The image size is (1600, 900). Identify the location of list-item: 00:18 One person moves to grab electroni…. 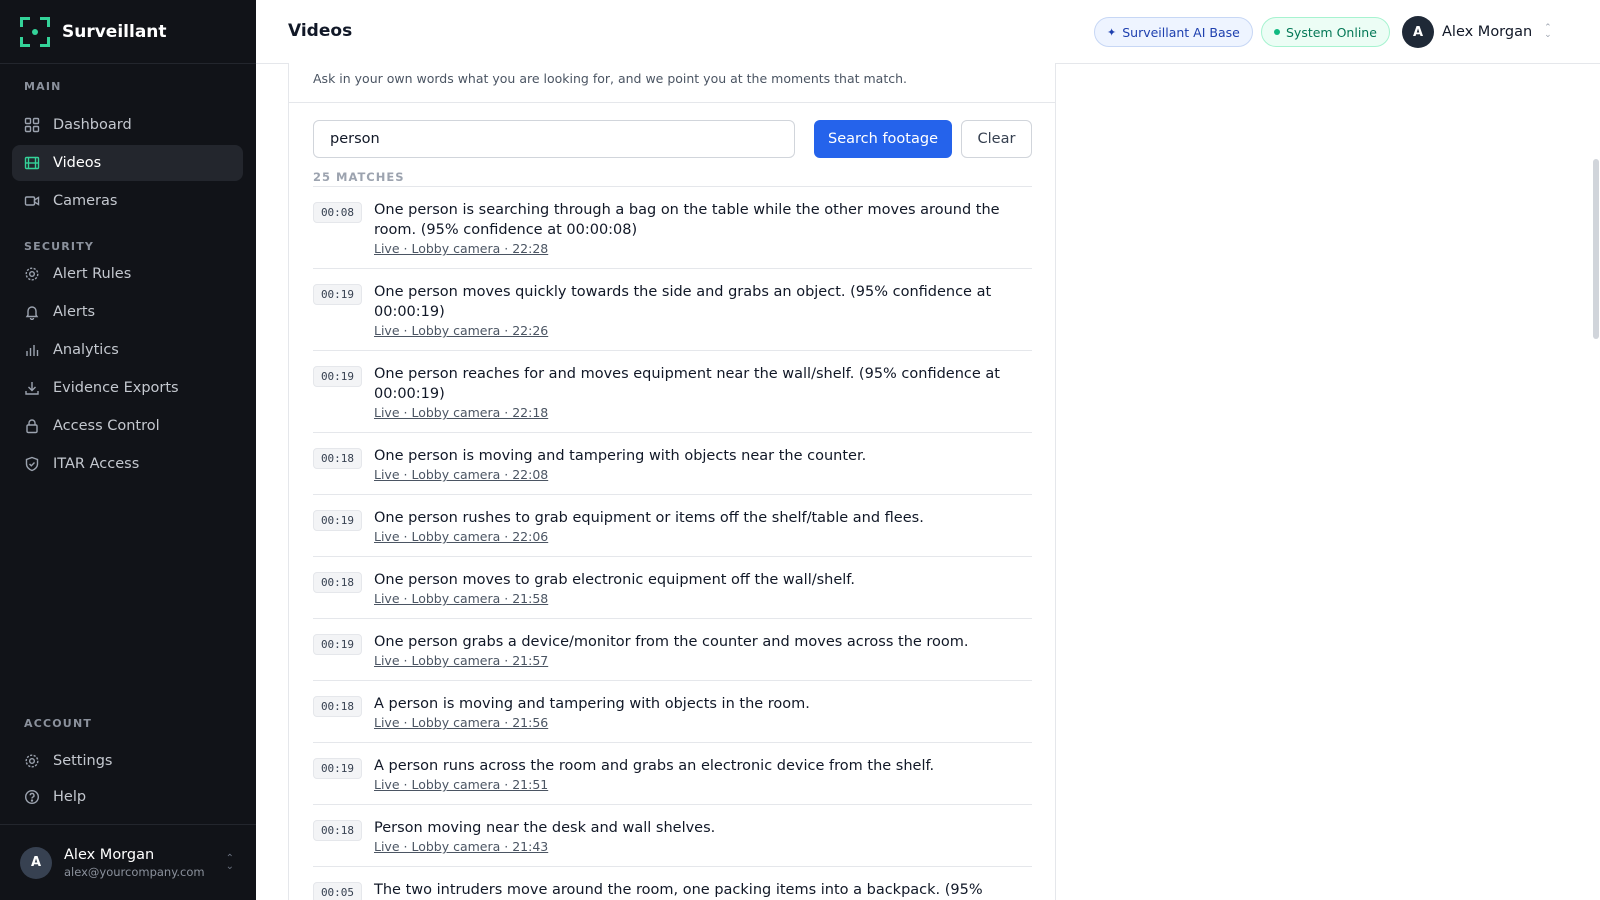
(672, 587).